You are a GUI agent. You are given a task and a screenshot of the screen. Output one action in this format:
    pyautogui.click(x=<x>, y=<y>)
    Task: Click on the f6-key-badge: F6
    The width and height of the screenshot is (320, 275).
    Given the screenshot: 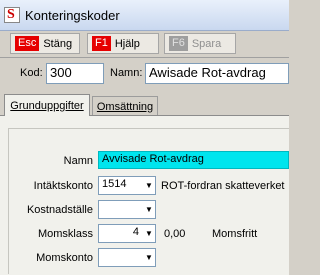 What is the action you would take?
    pyautogui.click(x=178, y=43)
    